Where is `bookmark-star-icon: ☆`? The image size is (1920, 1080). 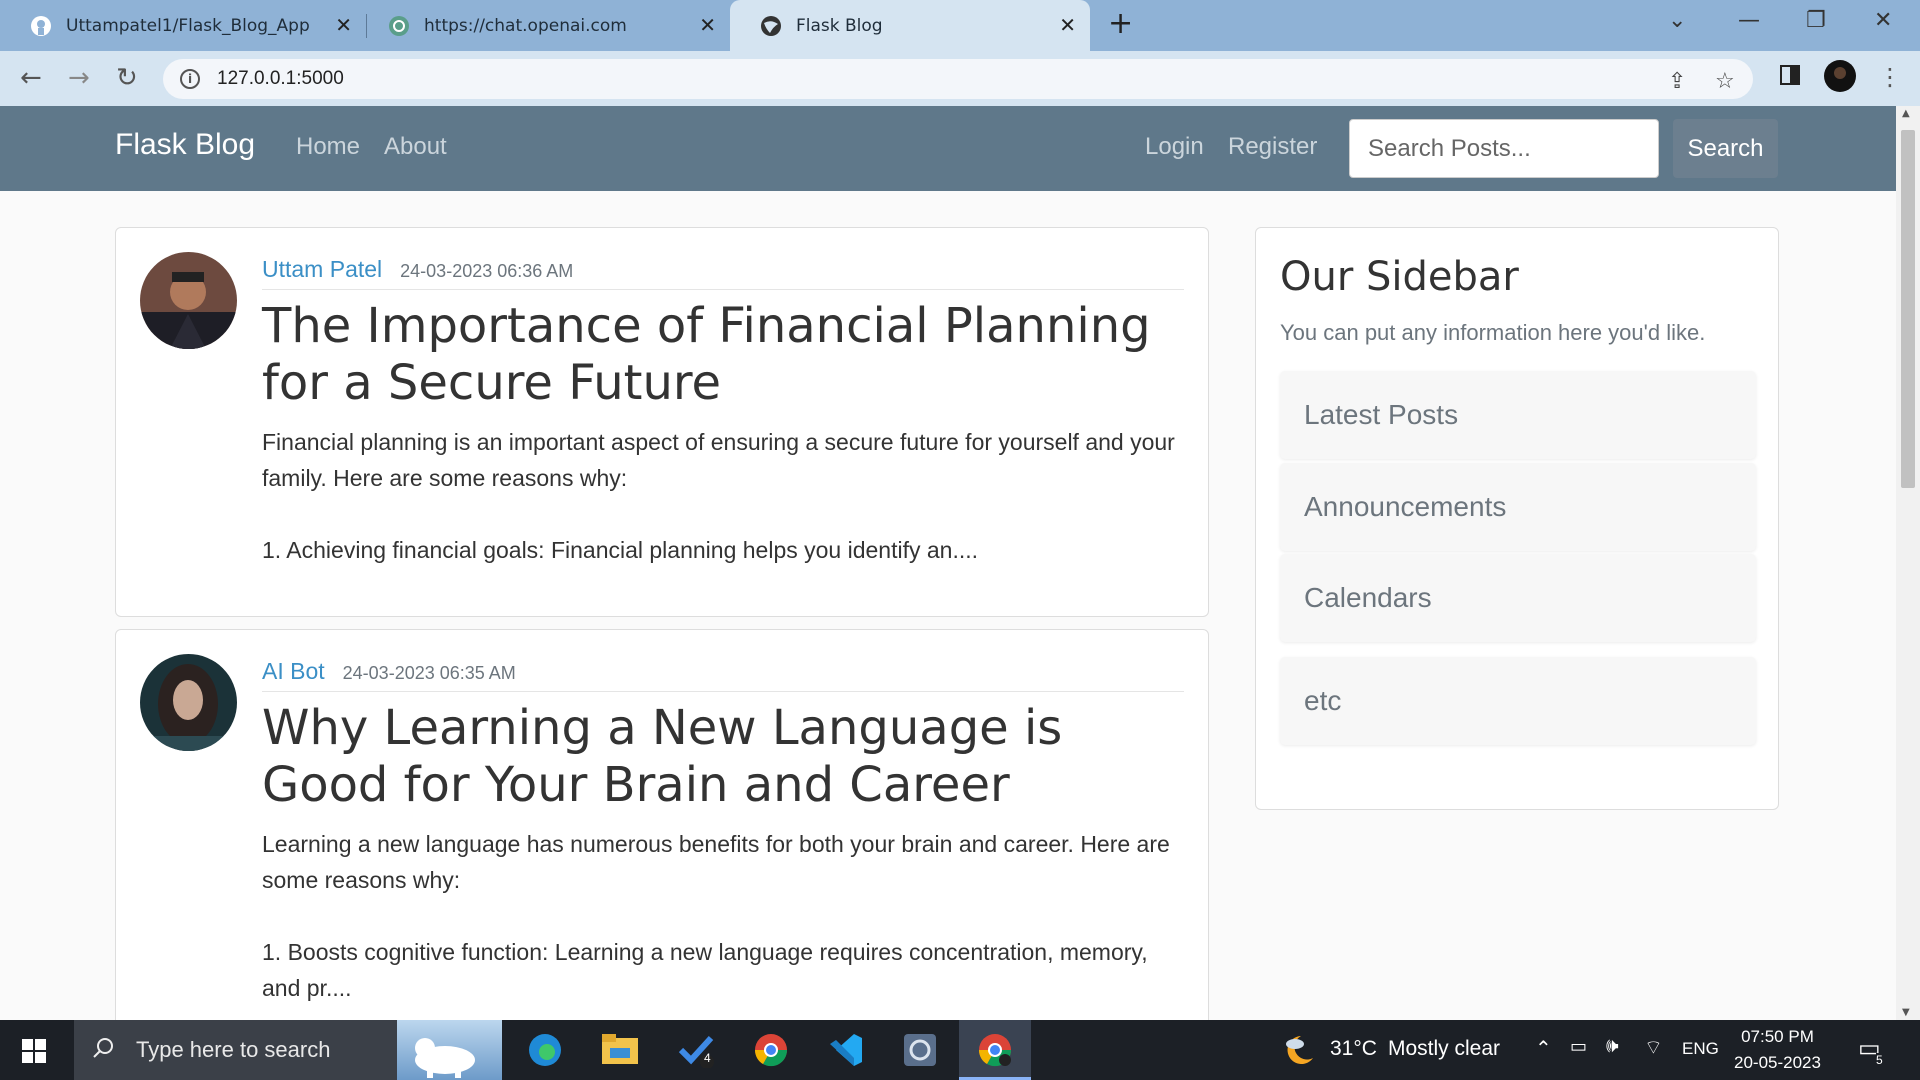
bookmark-star-icon: ☆ is located at coordinates (1725, 81).